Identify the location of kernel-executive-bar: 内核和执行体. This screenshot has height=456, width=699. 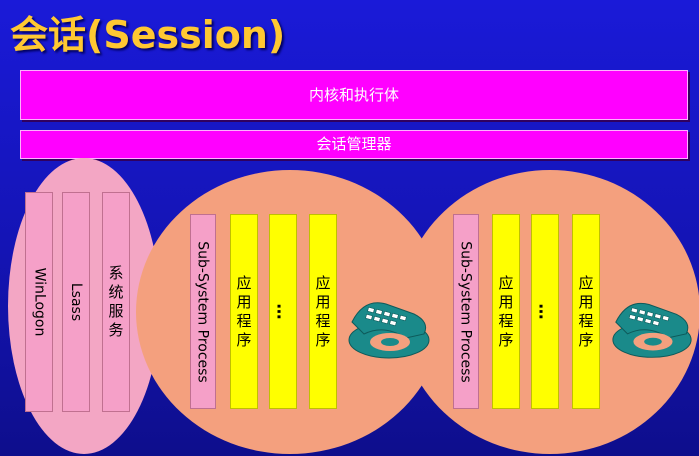
(354, 95).